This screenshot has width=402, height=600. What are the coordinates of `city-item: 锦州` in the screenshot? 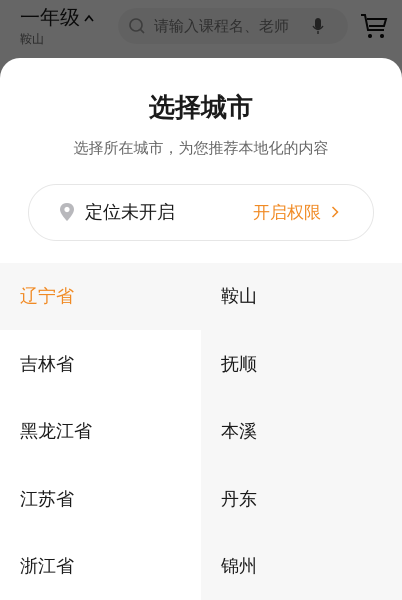 It's located at (301, 566).